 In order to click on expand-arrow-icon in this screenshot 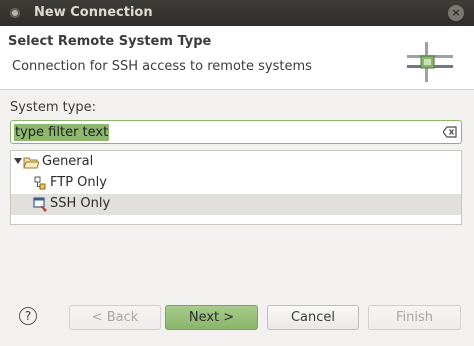, I will do `click(18, 161)`.